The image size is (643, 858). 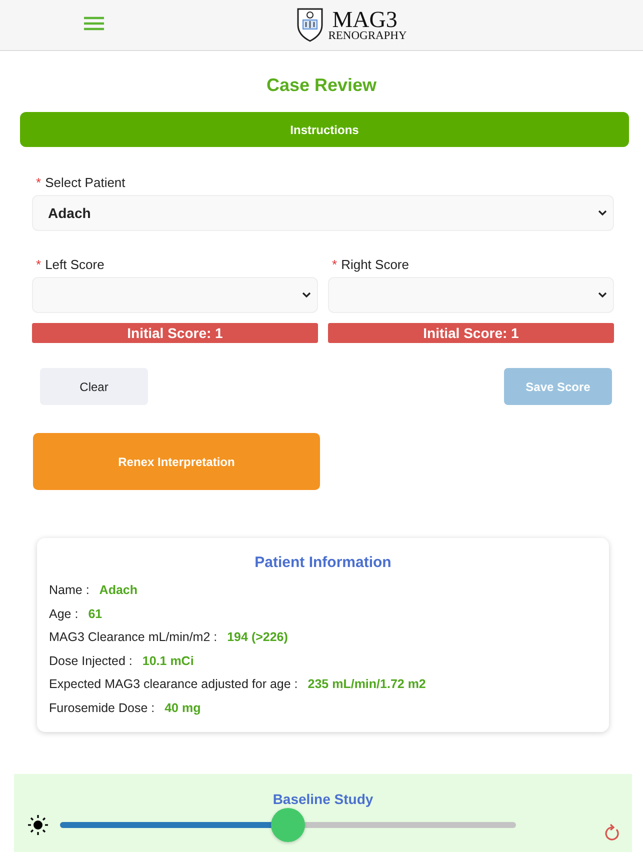 What do you see at coordinates (321, 85) in the screenshot?
I see `page-title: Case Review` at bounding box center [321, 85].